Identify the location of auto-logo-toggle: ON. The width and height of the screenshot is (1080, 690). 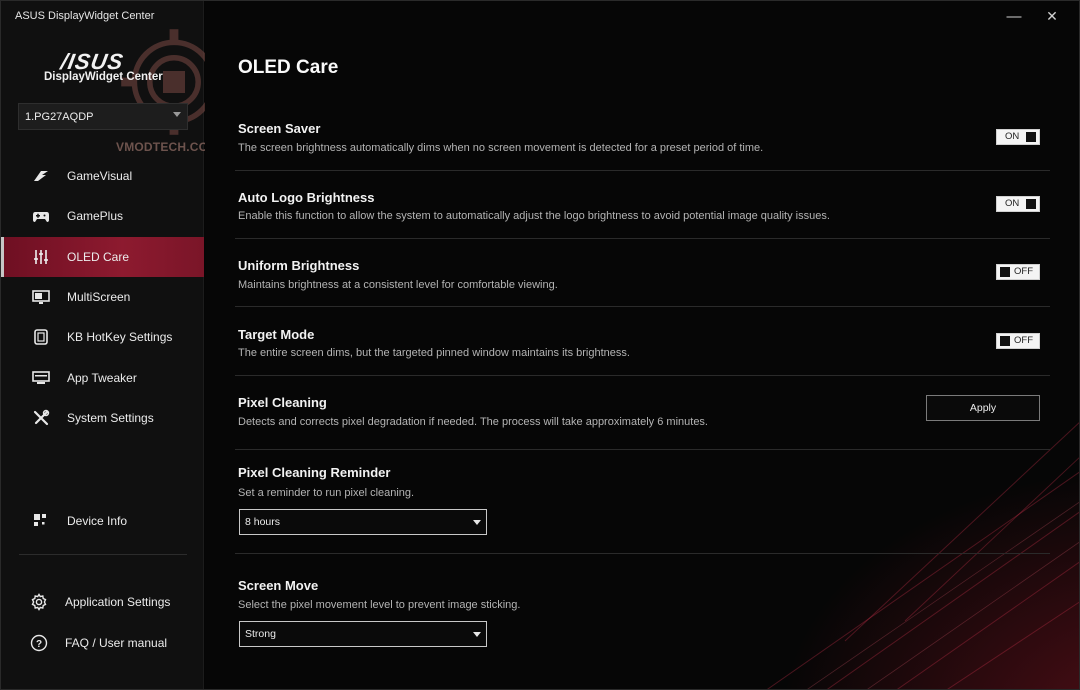
(1018, 204).